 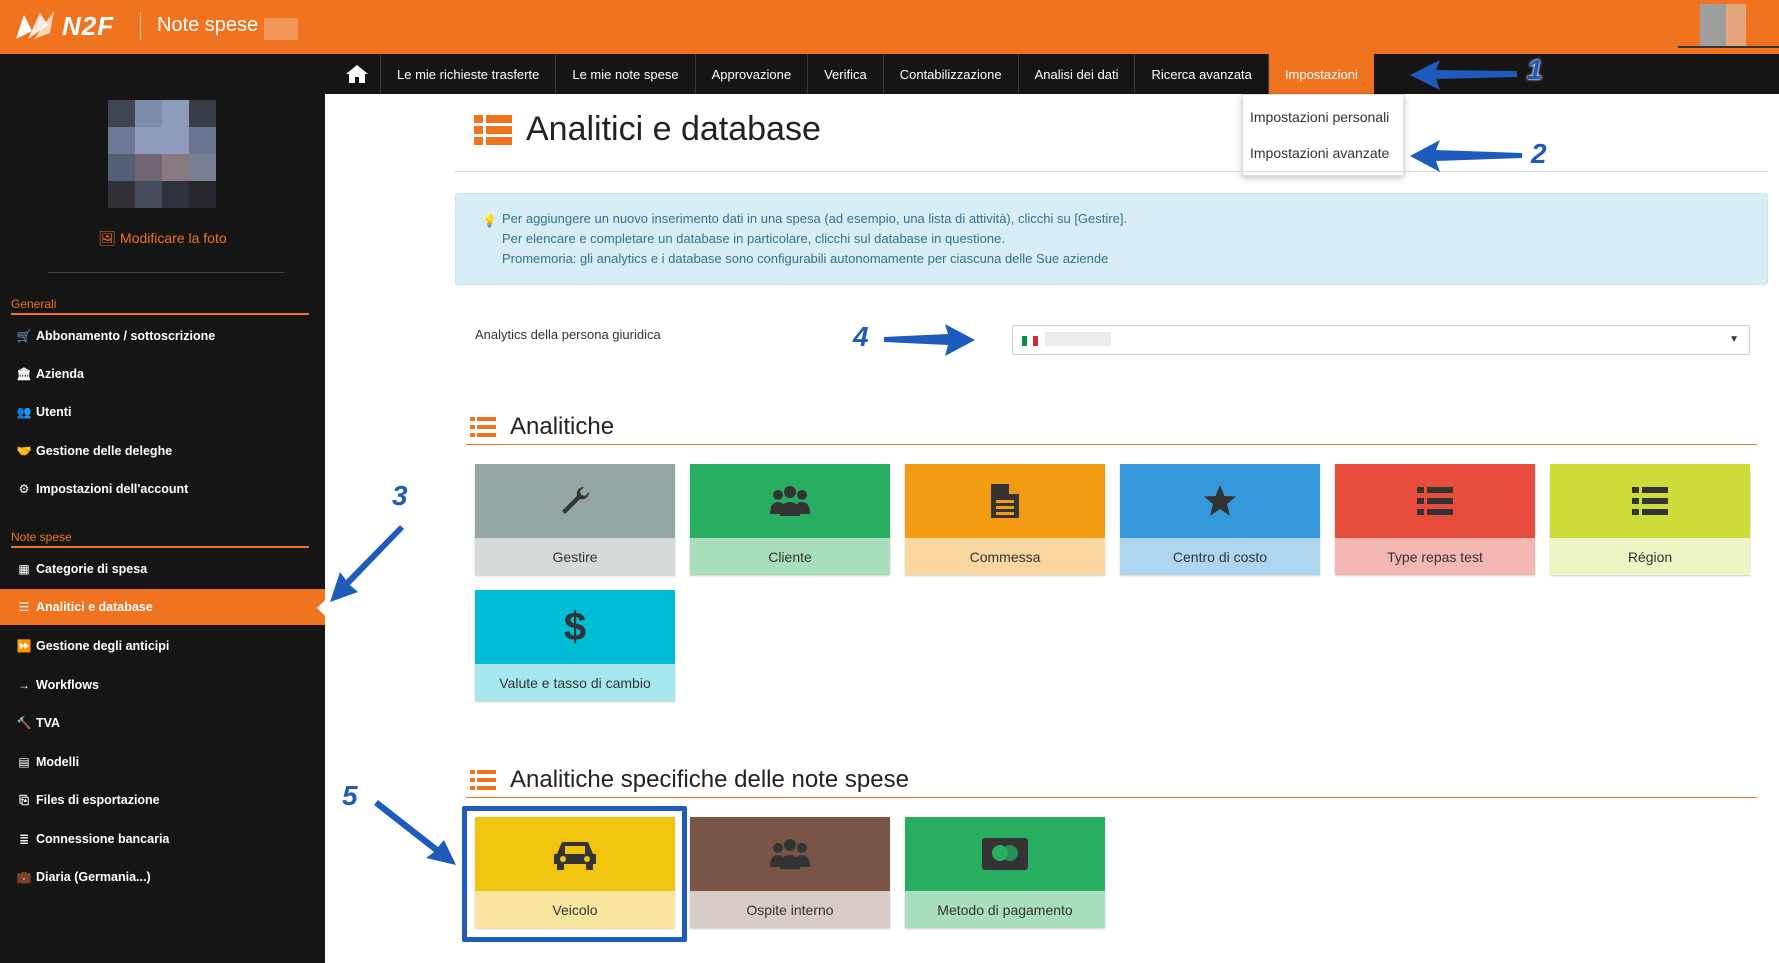 I want to click on database-icon: ≣, so click(x=24, y=839).